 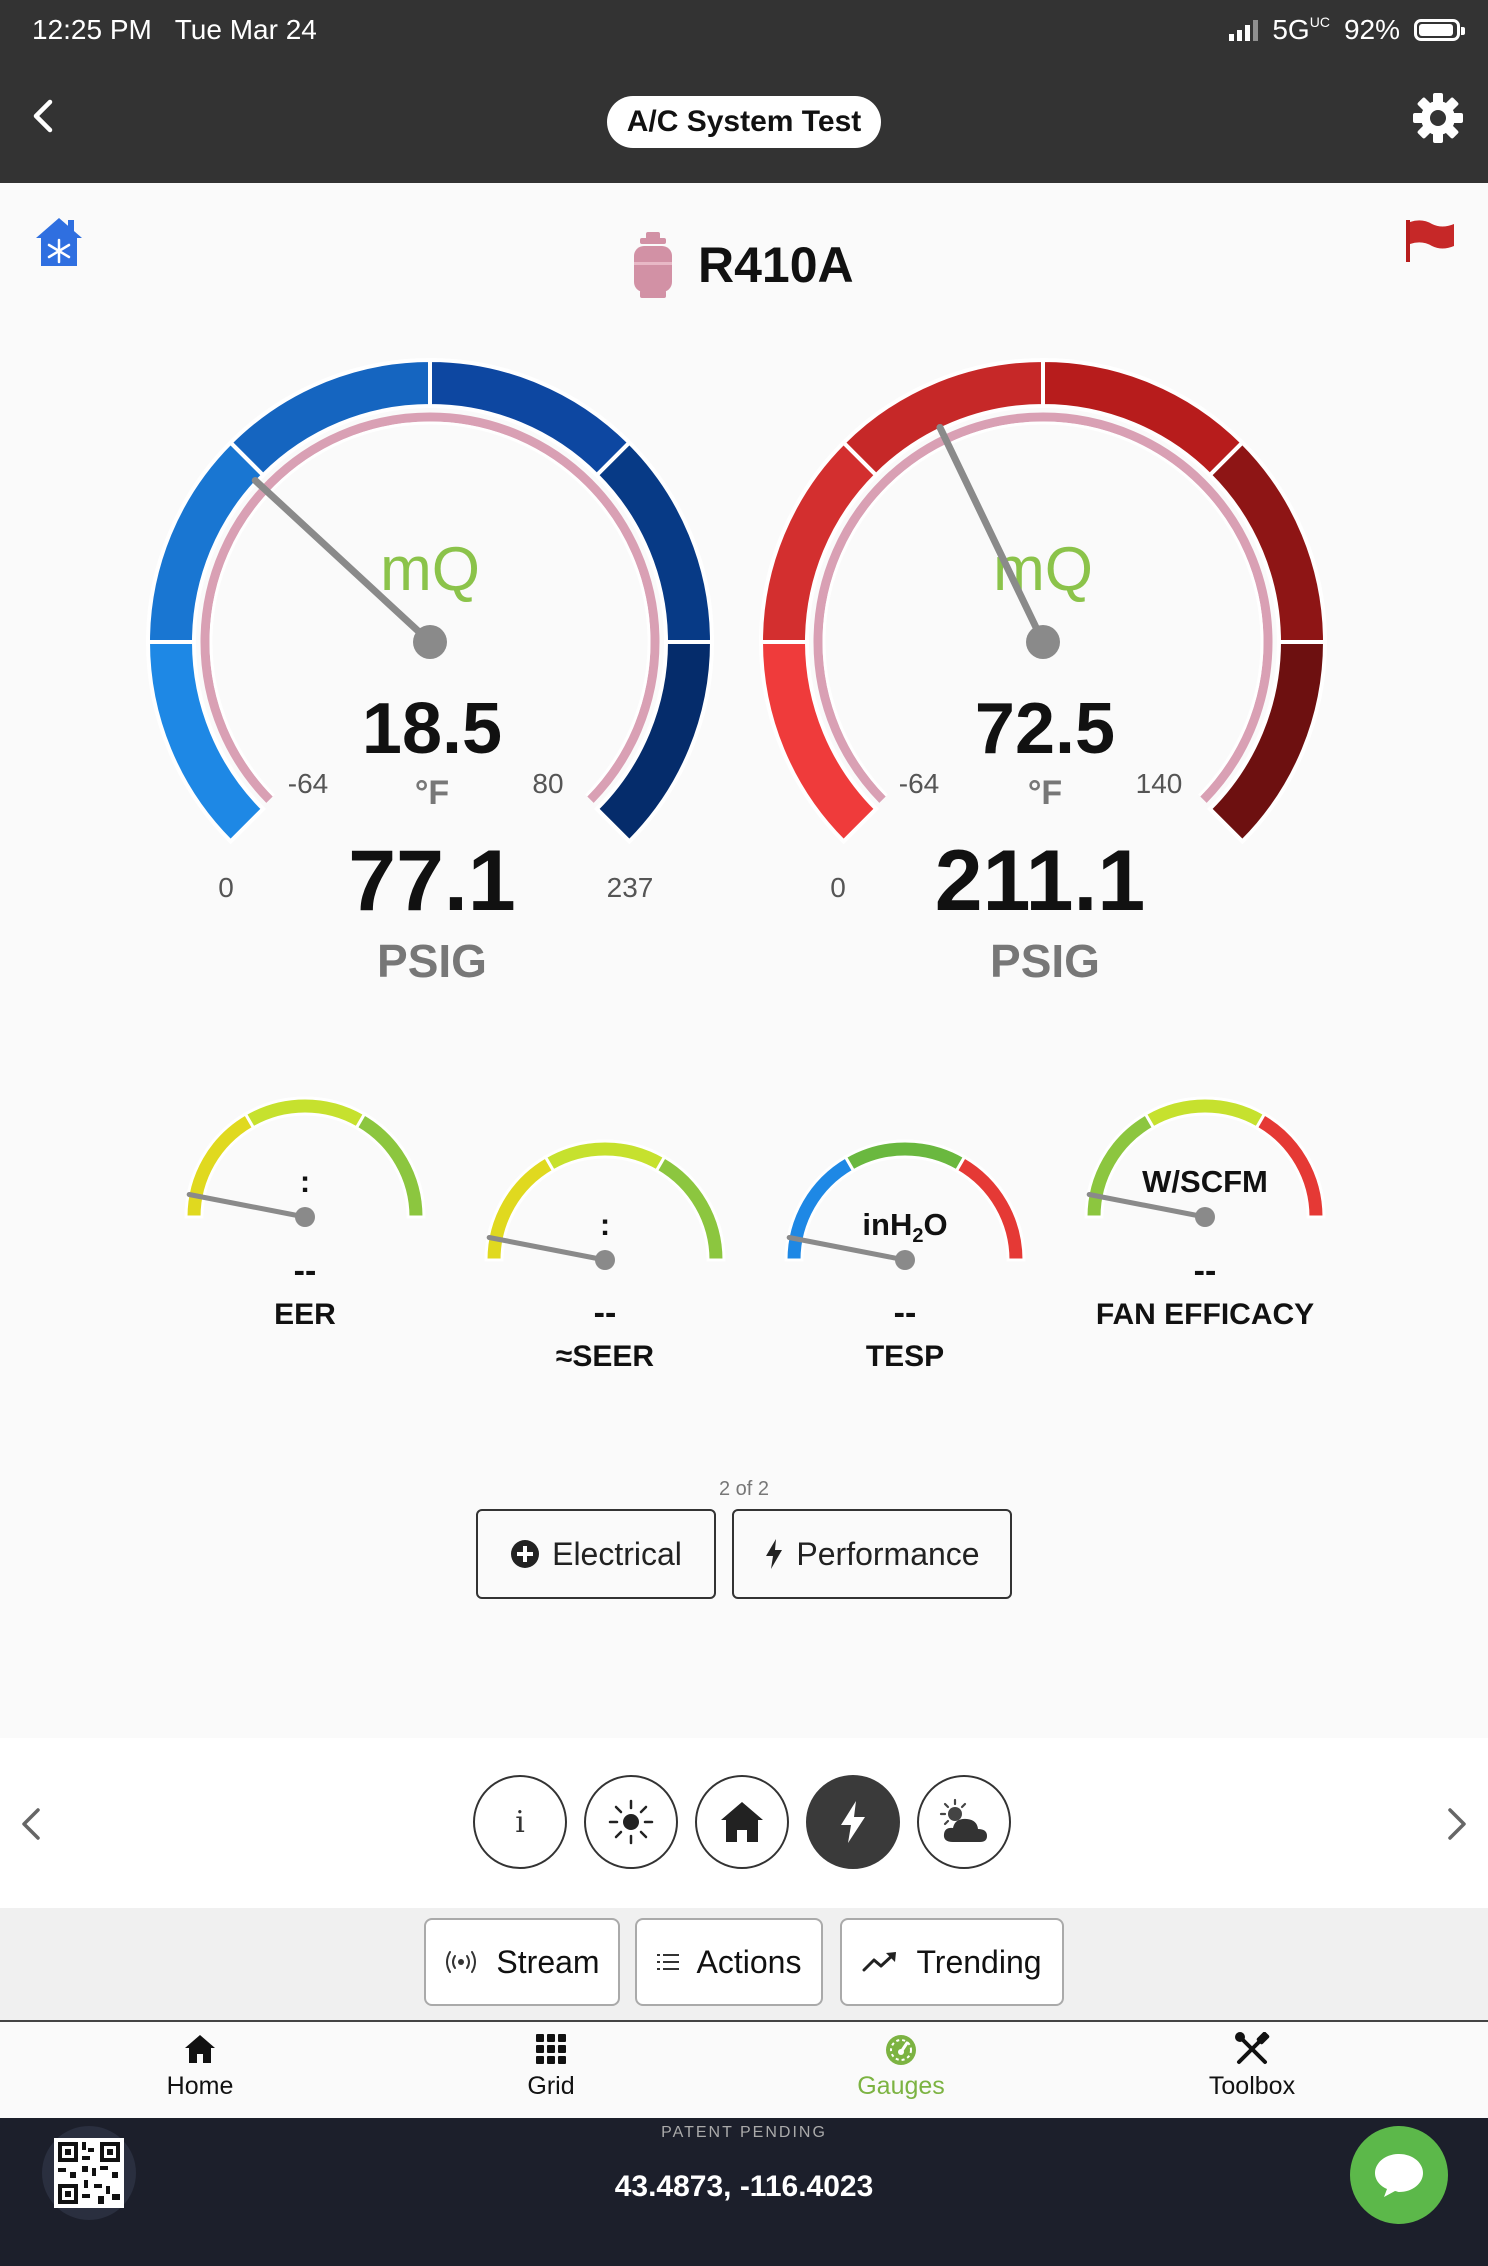 I want to click on electrical-button: Electrical, so click(x=596, y=1554).